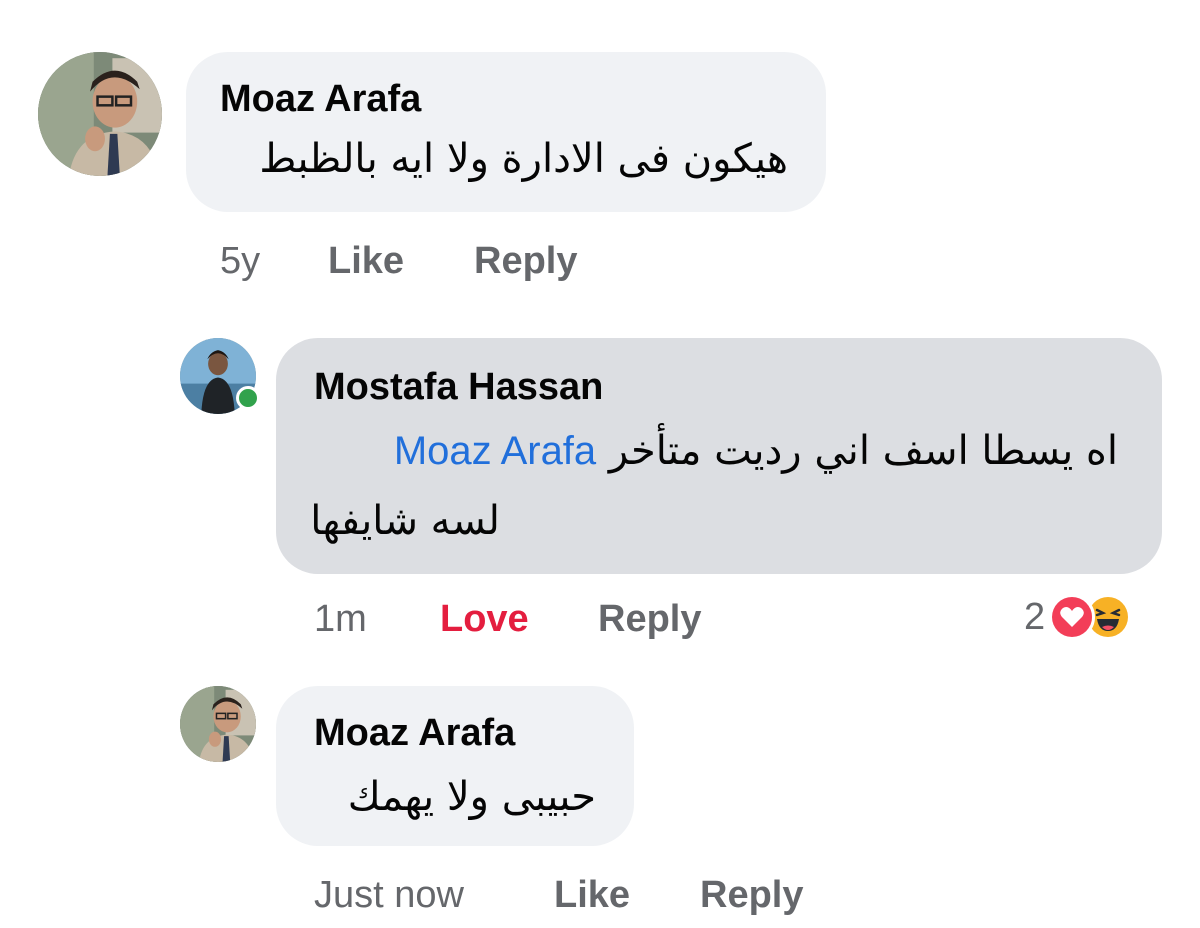 Image resolution: width=1200 pixels, height=928 pixels. What do you see at coordinates (1072, 617) in the screenshot?
I see `heart-icon` at bounding box center [1072, 617].